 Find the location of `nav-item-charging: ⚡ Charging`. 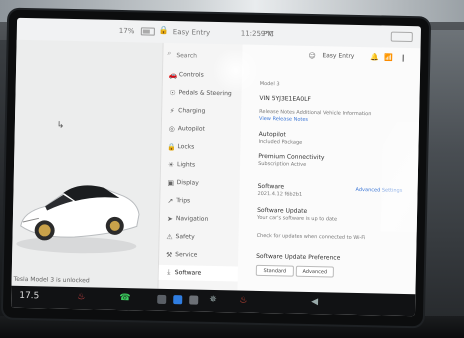

nav-item-charging: ⚡ Charging is located at coordinates (202, 111).